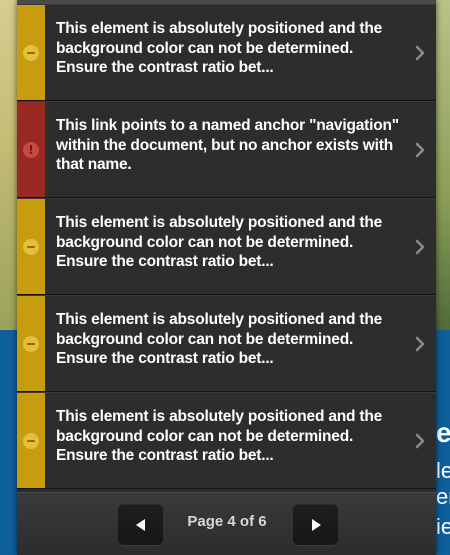 The image size is (450, 555). I want to click on background-right-edge, so click(443, 165).